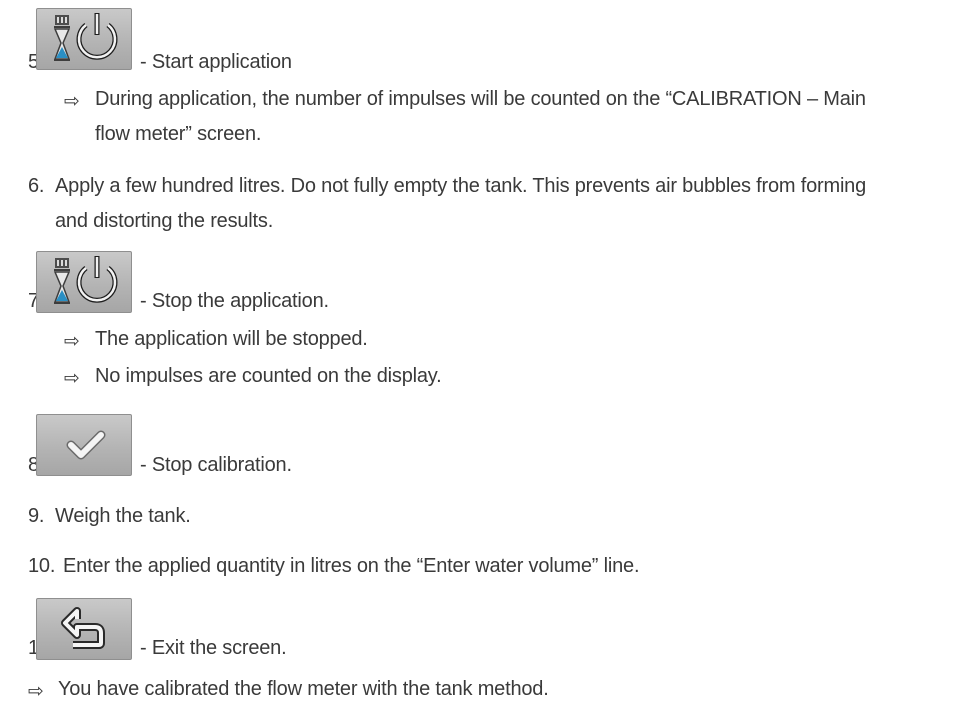 The height and width of the screenshot is (711, 967). Describe the element at coordinates (216, 465) in the screenshot. I see `step-8-text: - Stop calibration.` at that location.